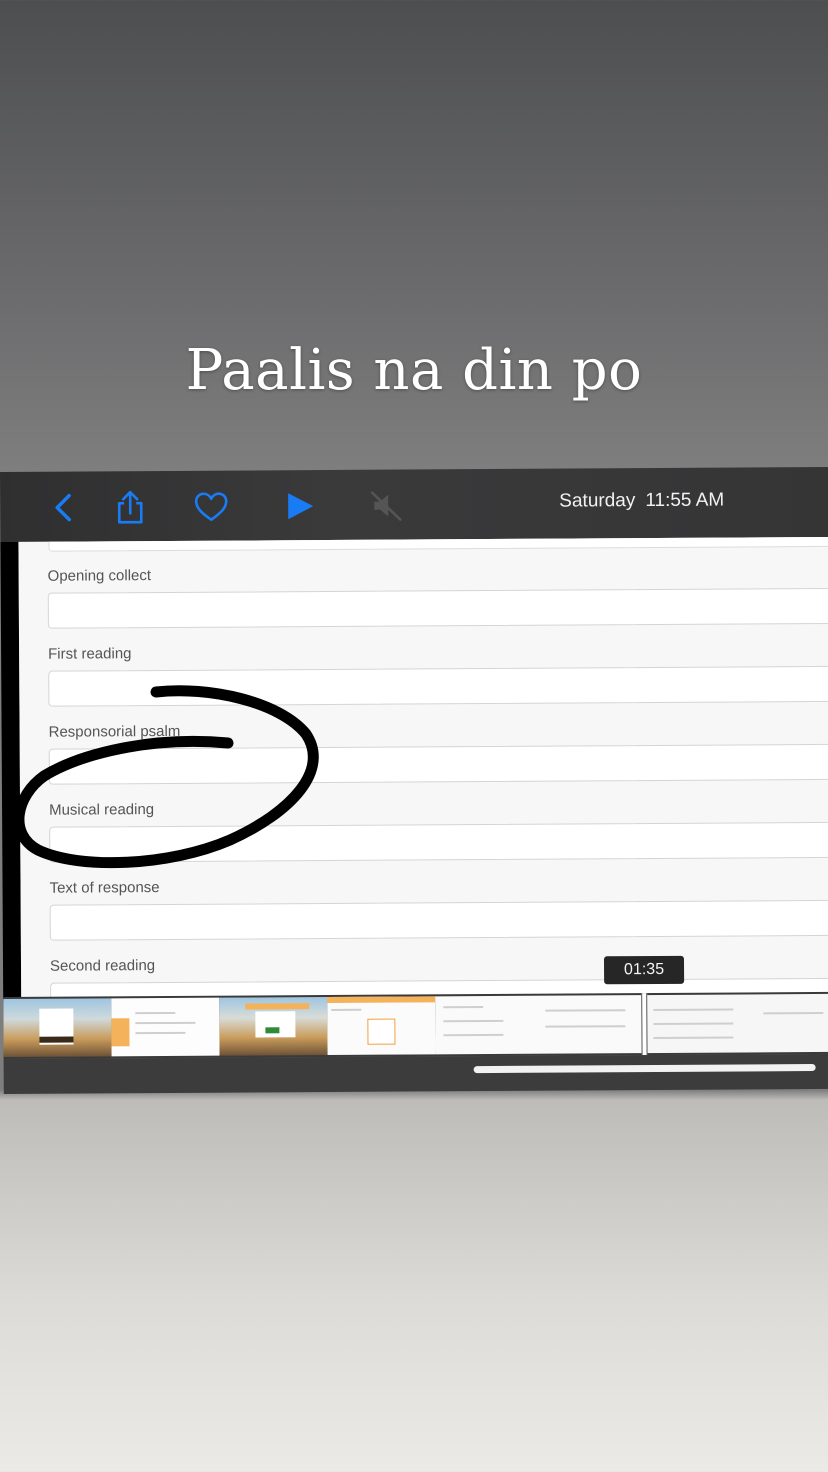 The width and height of the screenshot is (828, 1472). What do you see at coordinates (644, 1024) in the screenshot?
I see `scrubber-playhead` at bounding box center [644, 1024].